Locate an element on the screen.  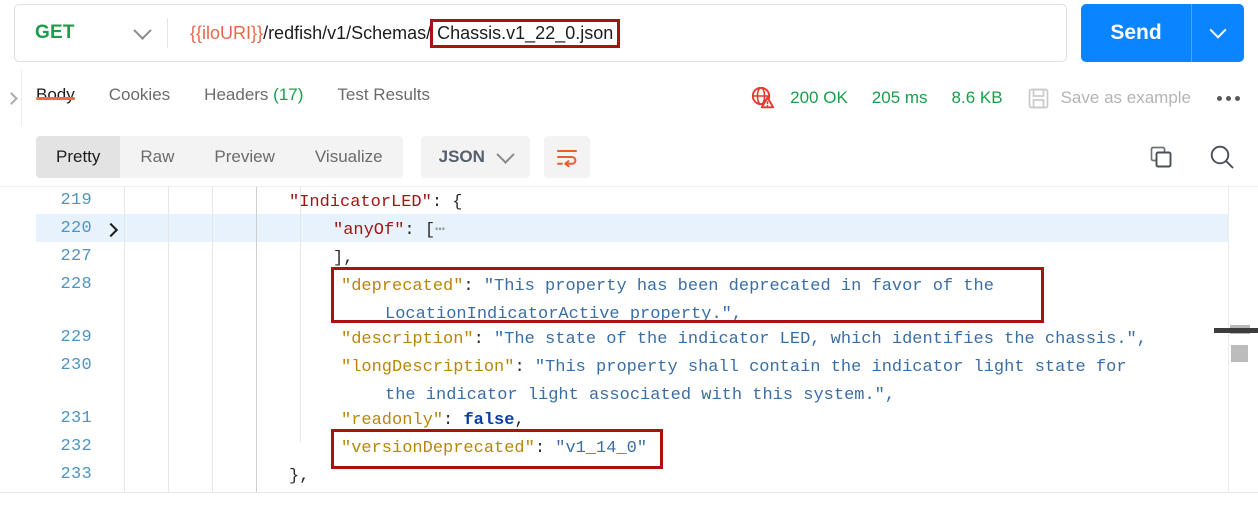
bottom-strip is located at coordinates (629, 506).